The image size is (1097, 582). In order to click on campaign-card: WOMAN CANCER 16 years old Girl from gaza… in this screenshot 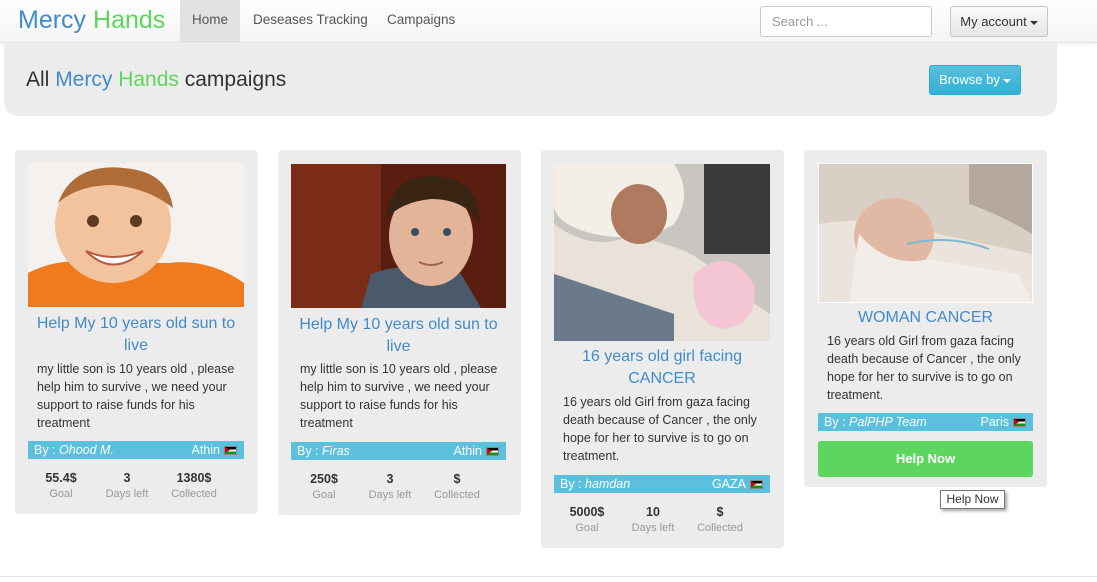, I will do `click(925, 318)`.